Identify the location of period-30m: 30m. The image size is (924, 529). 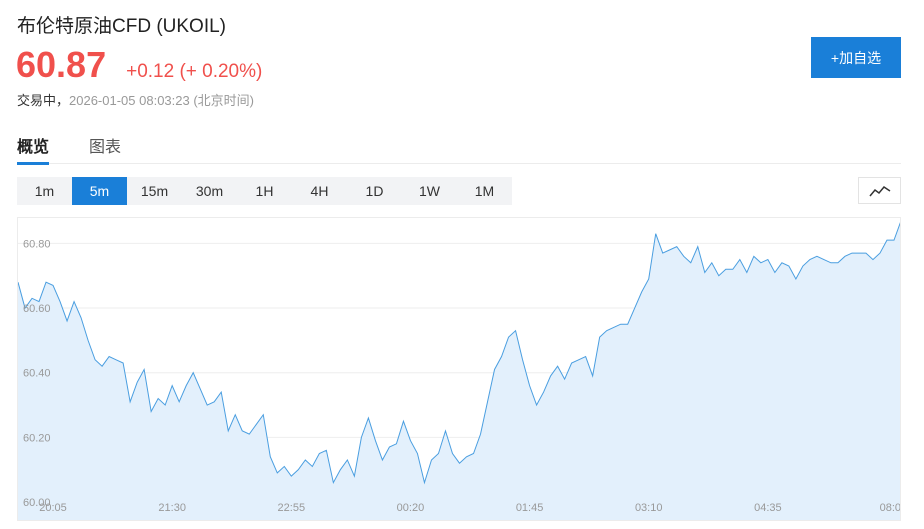
(209, 191).